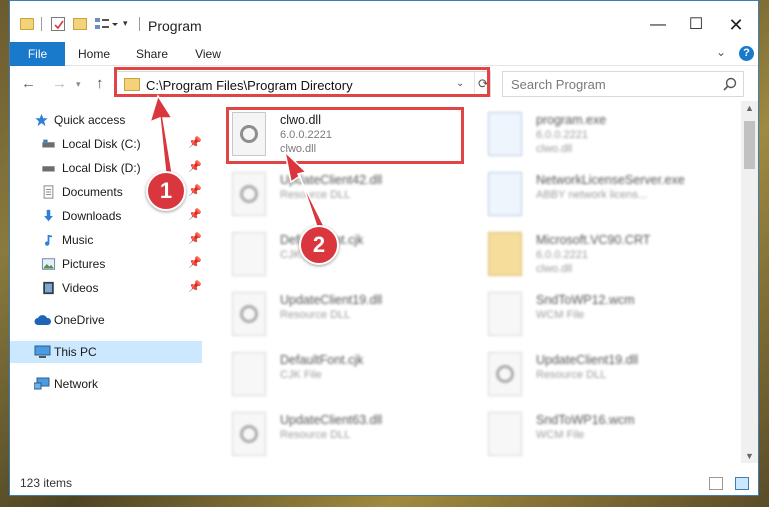  Describe the element at coordinates (730, 84) in the screenshot. I see `search-icon` at that location.